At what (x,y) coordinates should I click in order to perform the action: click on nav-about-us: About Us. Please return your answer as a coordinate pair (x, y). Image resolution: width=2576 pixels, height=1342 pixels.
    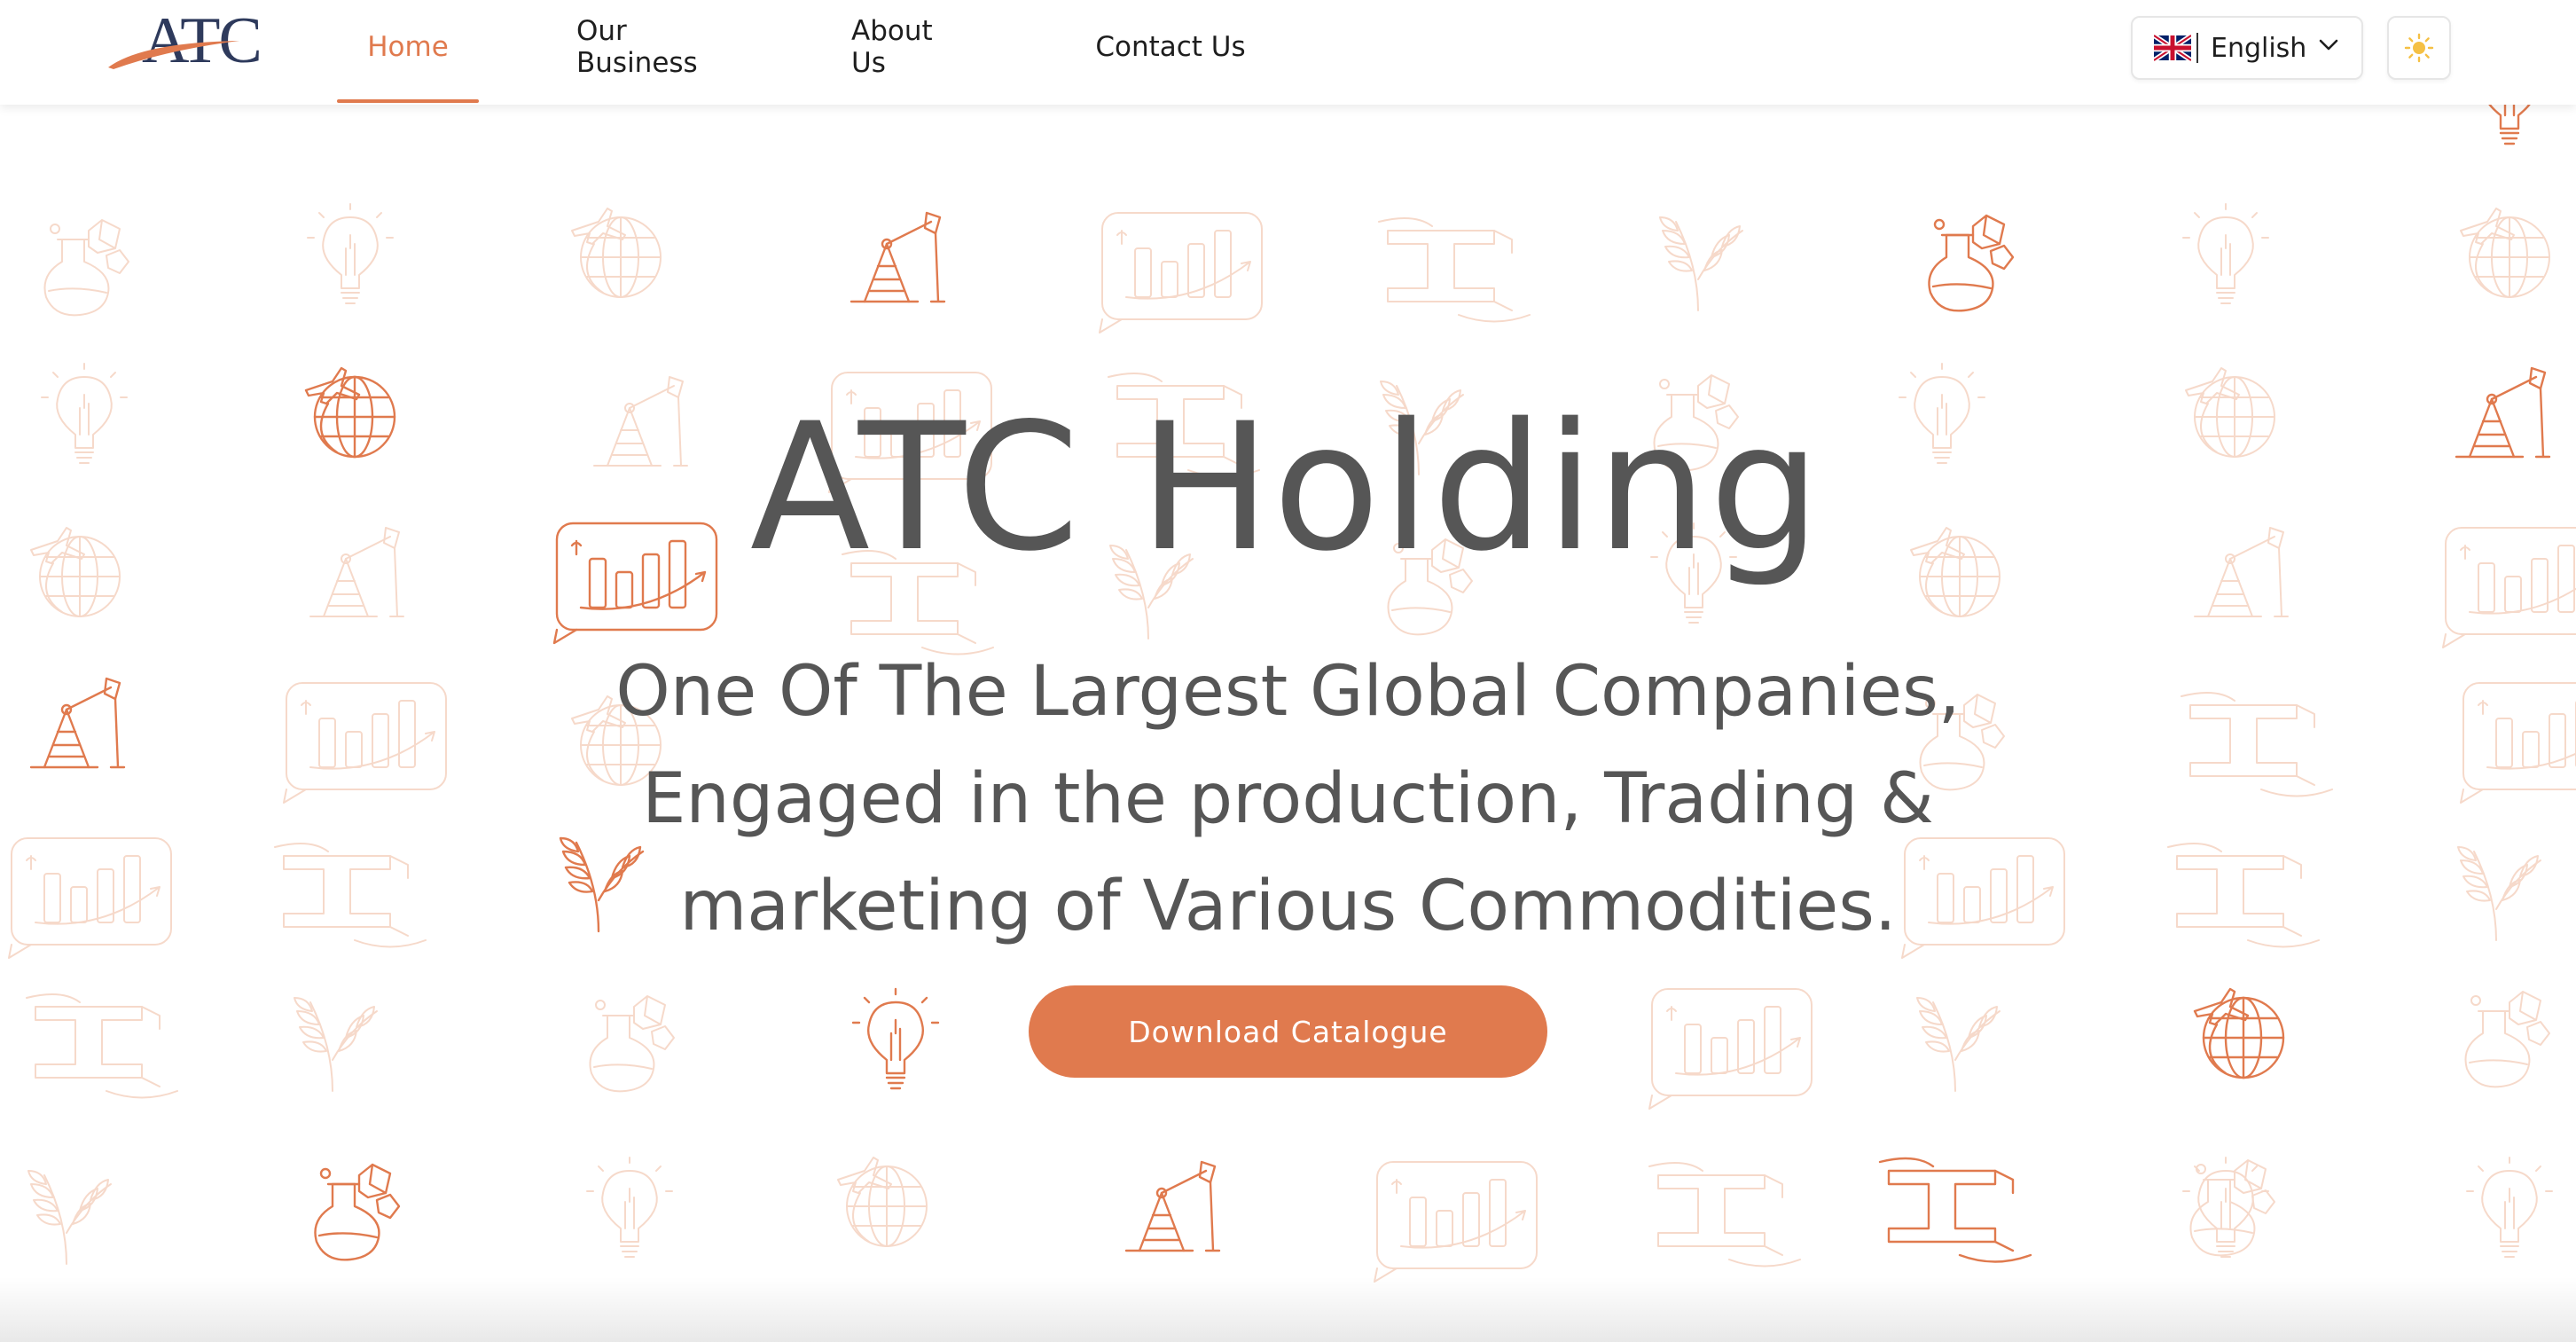
    Looking at the image, I should click on (913, 52).